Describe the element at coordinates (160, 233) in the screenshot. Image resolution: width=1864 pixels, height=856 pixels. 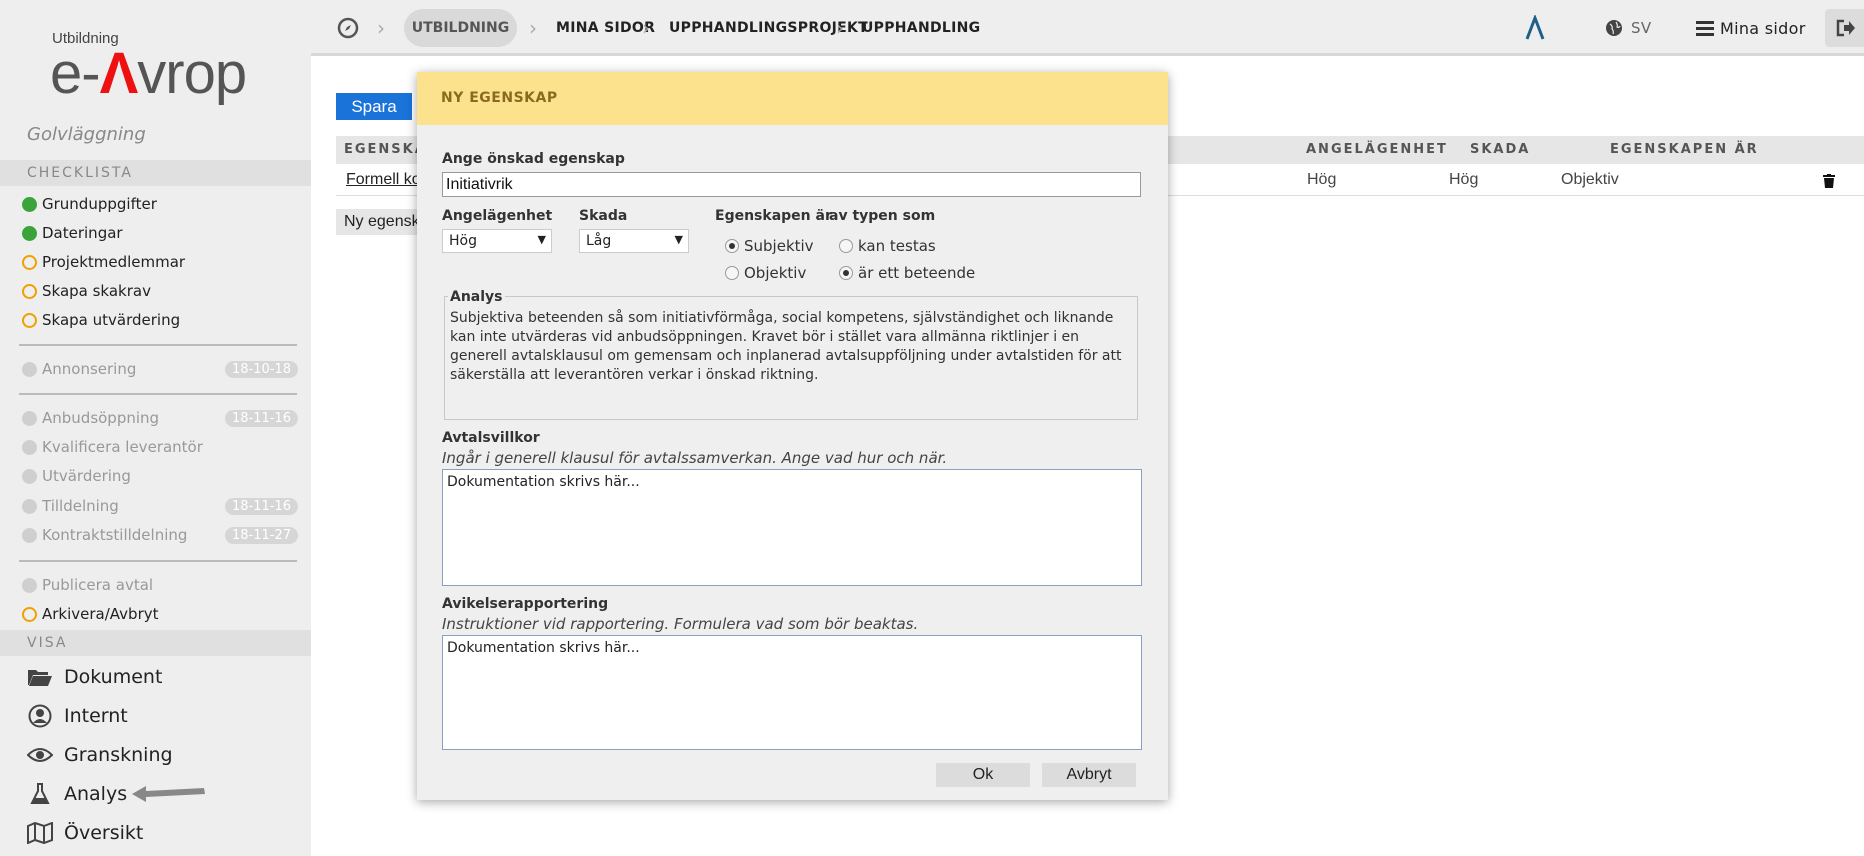
I see `sidebar-item-dateringar: Dateringar` at that location.